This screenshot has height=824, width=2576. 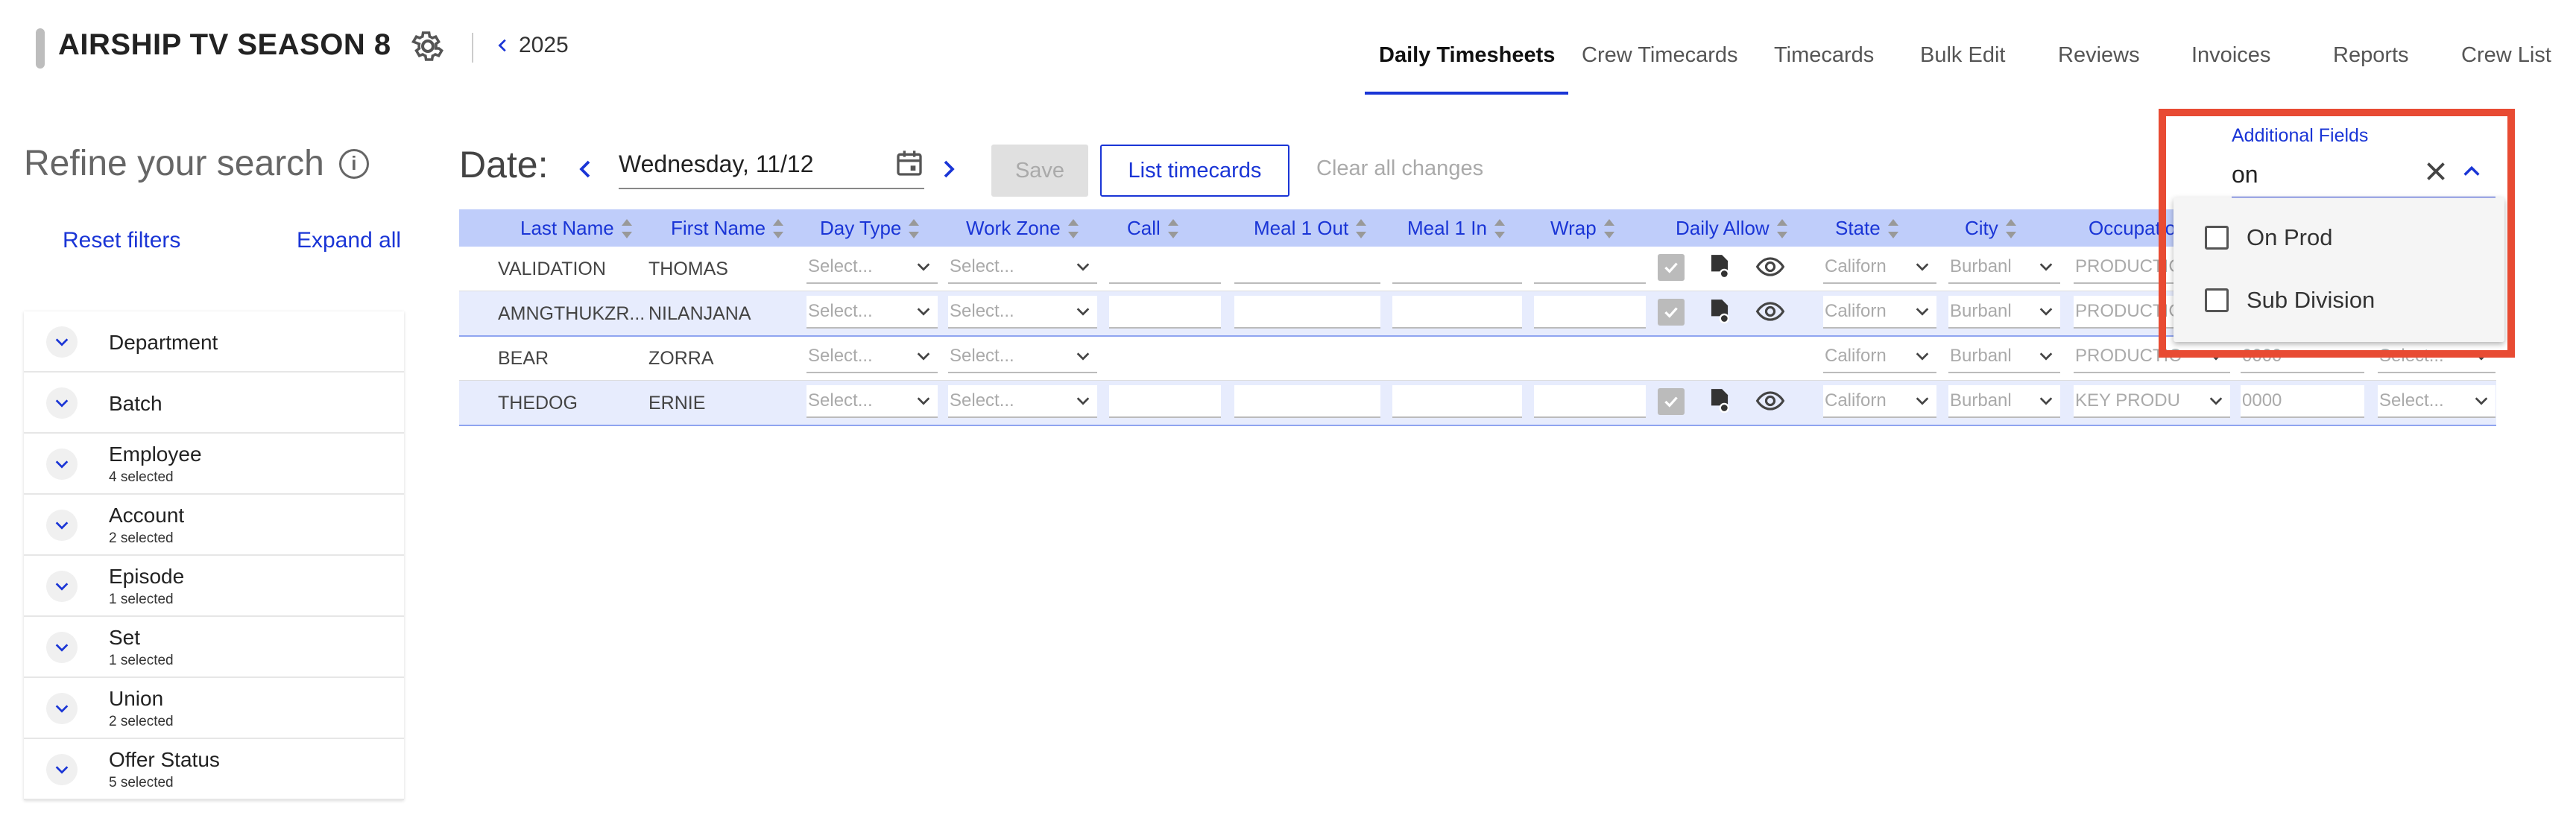 What do you see at coordinates (1963, 56) in the screenshot?
I see `tab-bulk-edit: Bulk Edit` at bounding box center [1963, 56].